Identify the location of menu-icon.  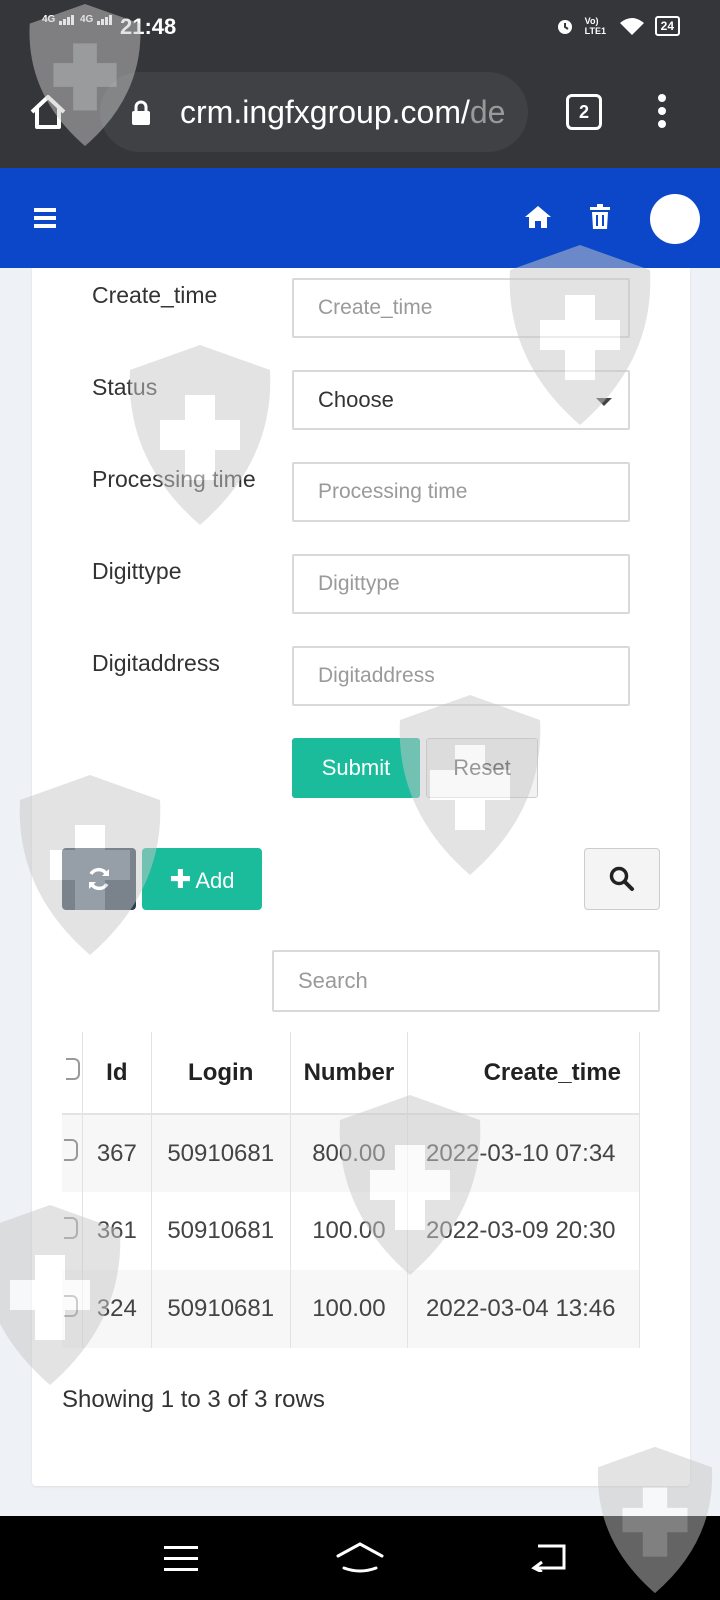
(45, 220).